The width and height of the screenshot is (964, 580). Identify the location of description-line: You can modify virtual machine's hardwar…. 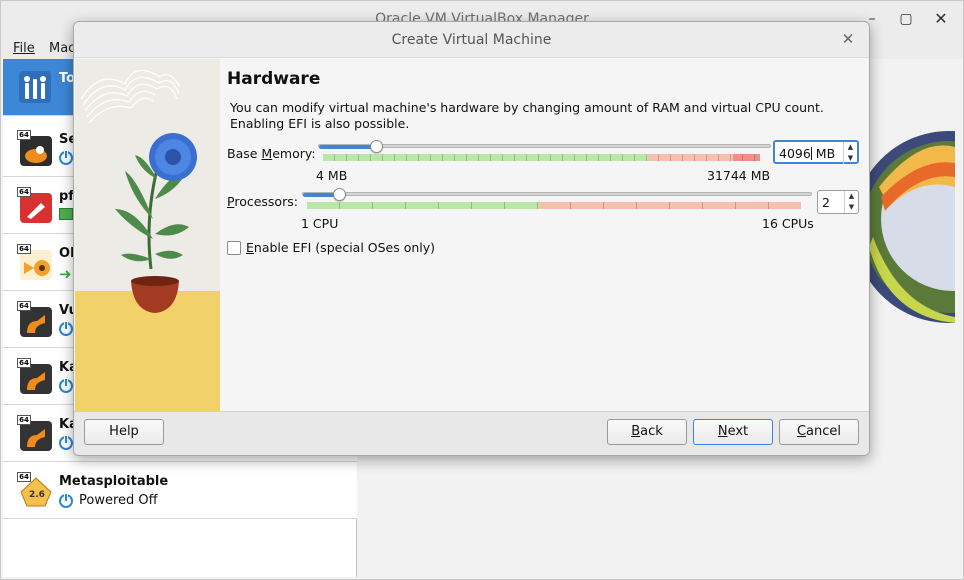
(527, 107).